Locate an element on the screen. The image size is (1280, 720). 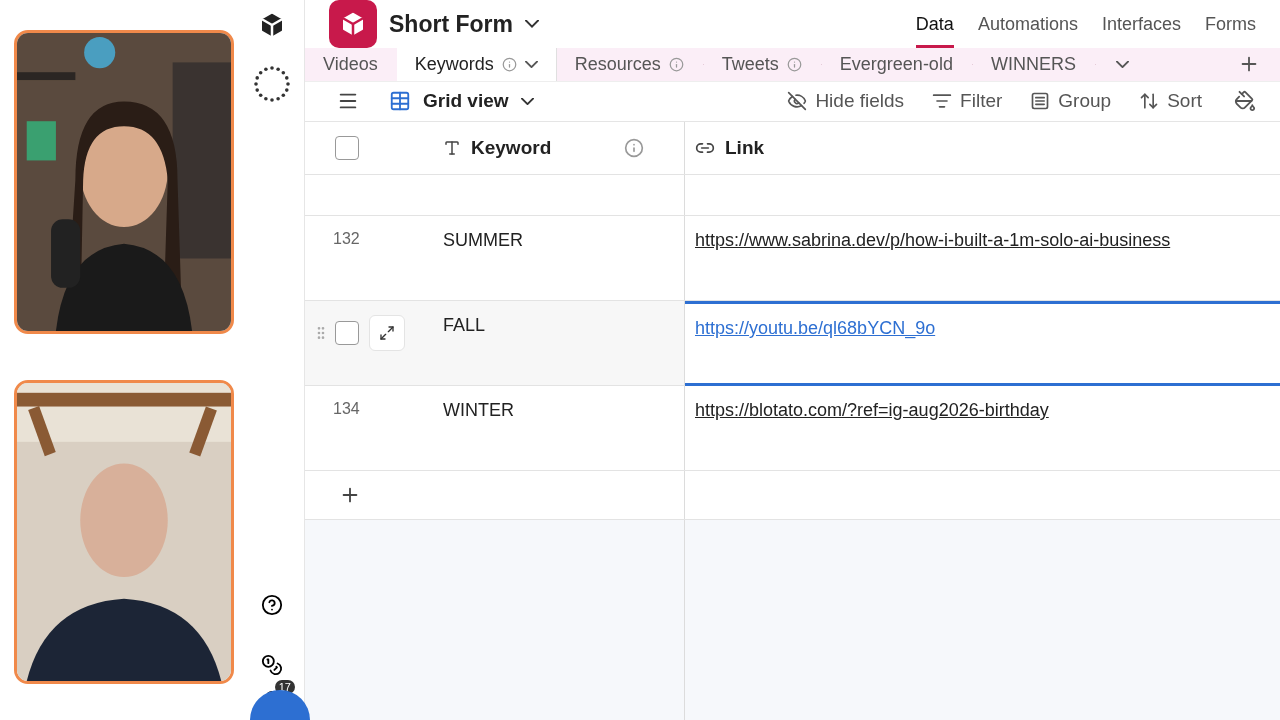
expand-row-button is located at coordinates (387, 333).